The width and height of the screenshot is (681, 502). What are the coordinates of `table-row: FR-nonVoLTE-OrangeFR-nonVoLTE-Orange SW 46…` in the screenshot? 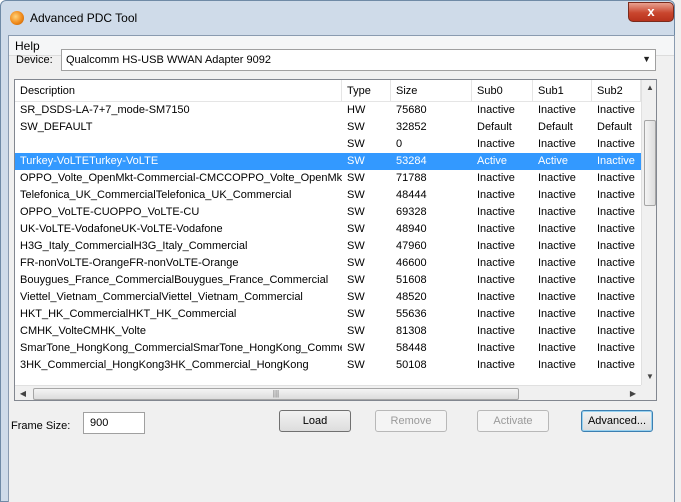 It's located at (328, 263).